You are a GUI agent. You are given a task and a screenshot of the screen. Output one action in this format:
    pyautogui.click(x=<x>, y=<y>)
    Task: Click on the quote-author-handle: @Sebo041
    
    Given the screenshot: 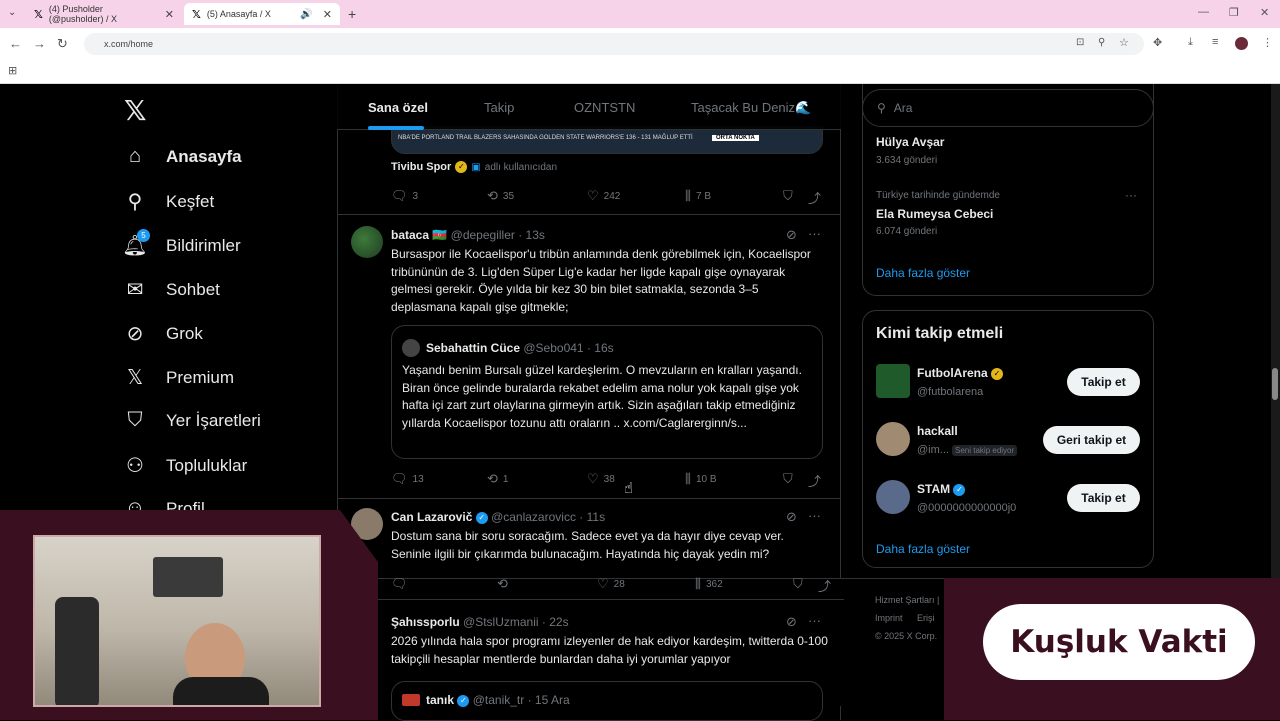 What is the action you would take?
    pyautogui.click(x=553, y=348)
    